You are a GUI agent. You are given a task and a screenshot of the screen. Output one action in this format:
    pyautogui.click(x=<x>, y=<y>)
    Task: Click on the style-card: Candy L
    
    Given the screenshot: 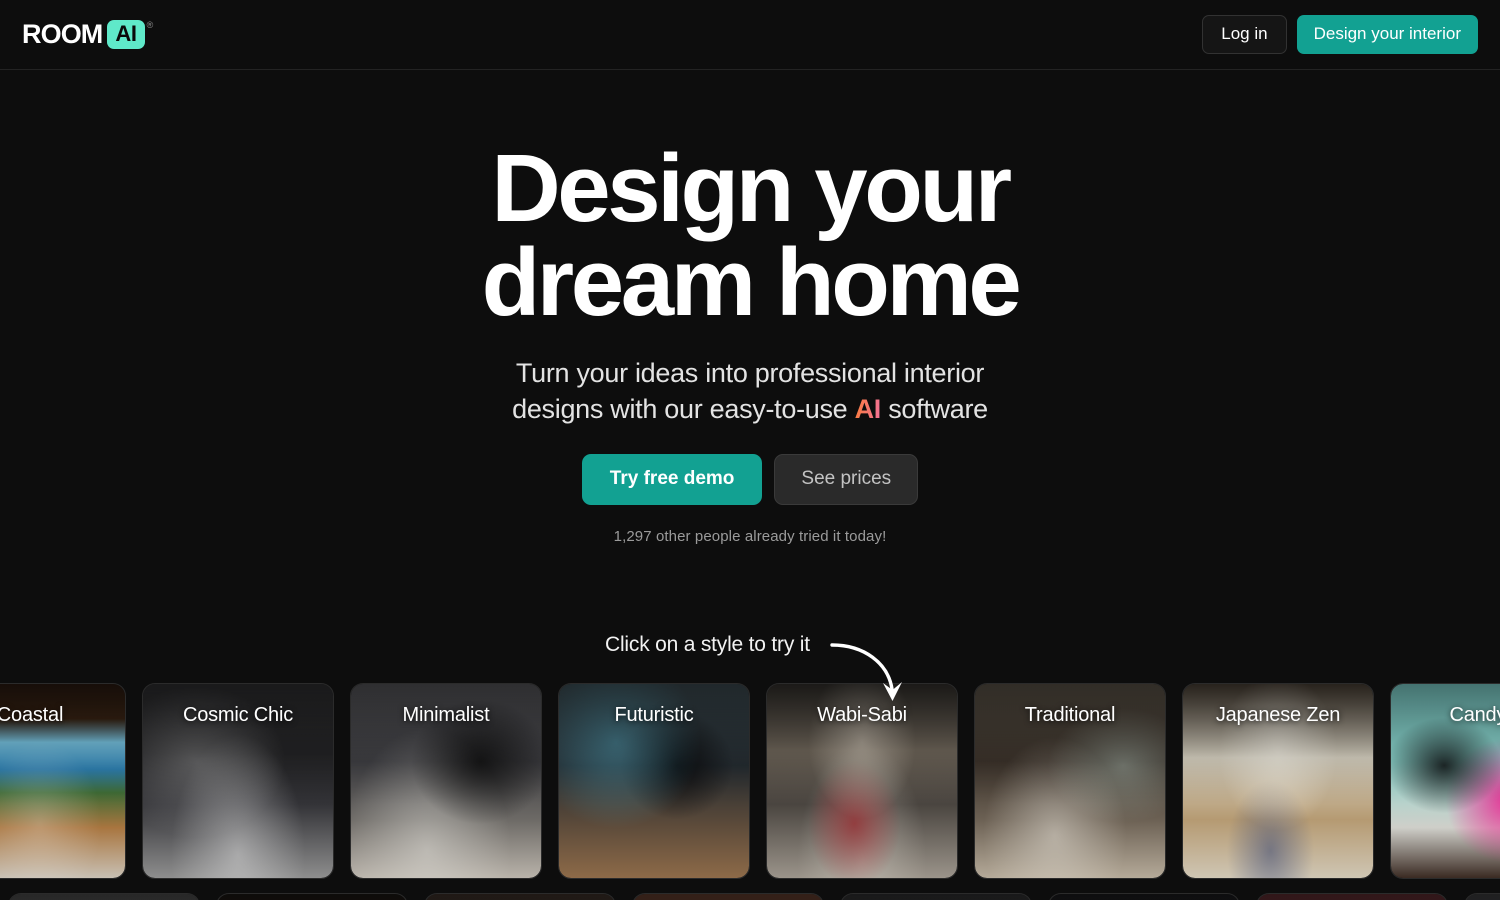 What is the action you would take?
    pyautogui.click(x=1445, y=781)
    